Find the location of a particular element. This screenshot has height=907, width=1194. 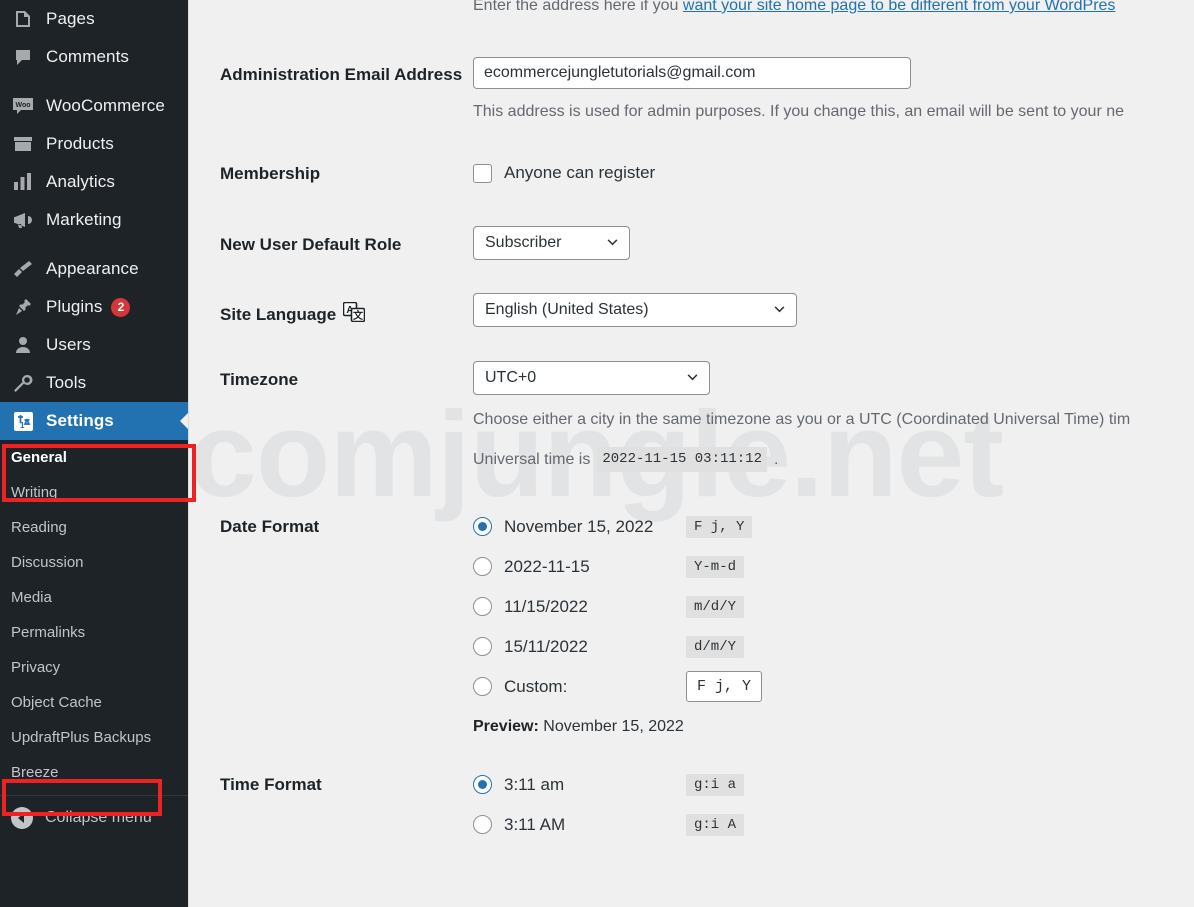

site-language-value: English (United States) is located at coordinates (567, 309).